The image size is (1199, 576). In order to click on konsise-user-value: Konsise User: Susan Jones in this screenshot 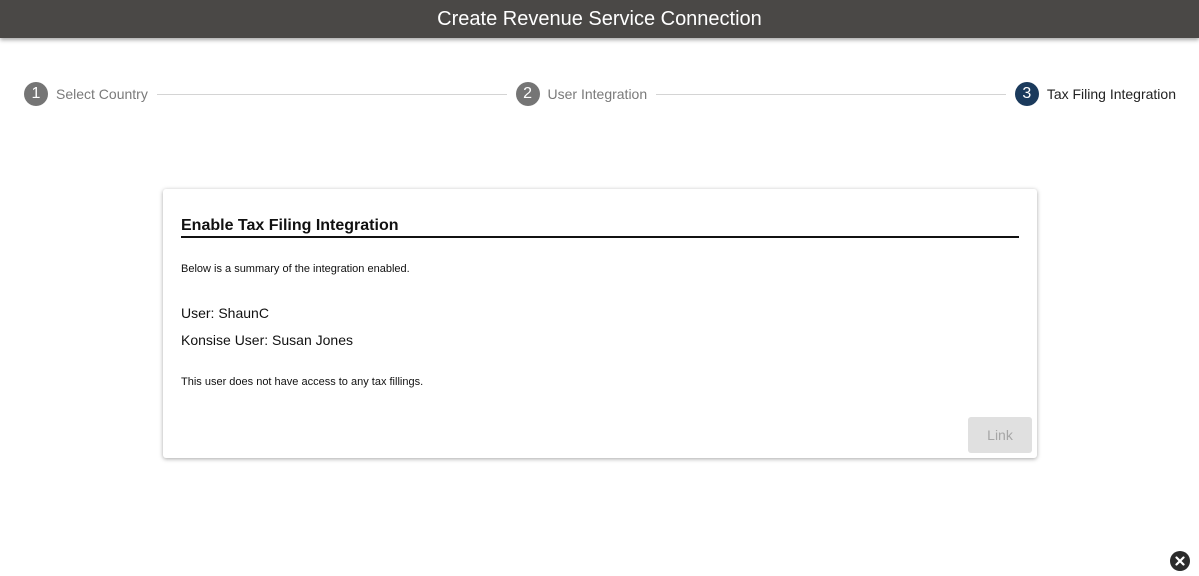, I will do `click(267, 340)`.